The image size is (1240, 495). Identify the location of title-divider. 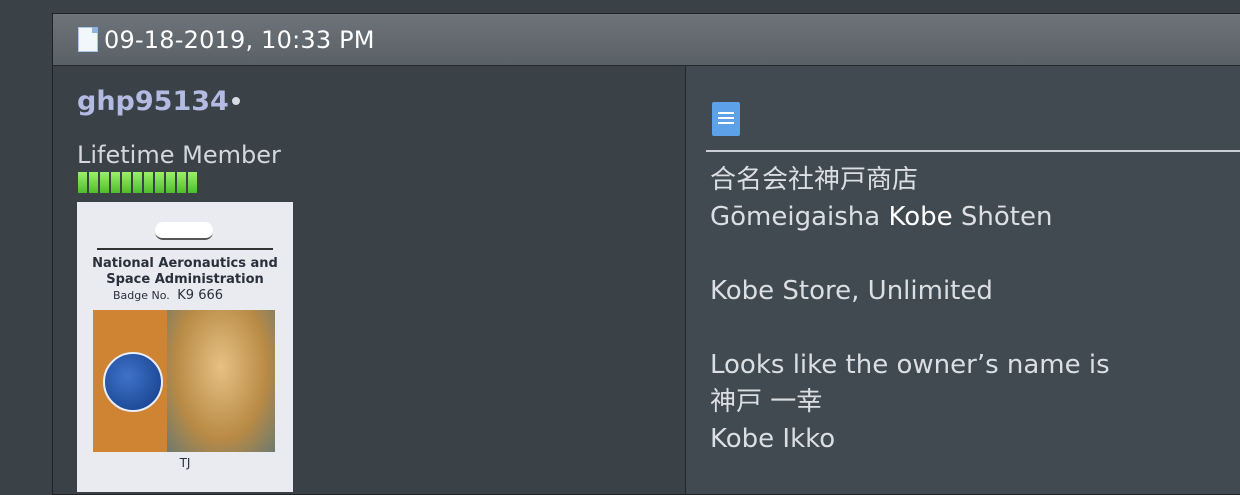
(973, 151).